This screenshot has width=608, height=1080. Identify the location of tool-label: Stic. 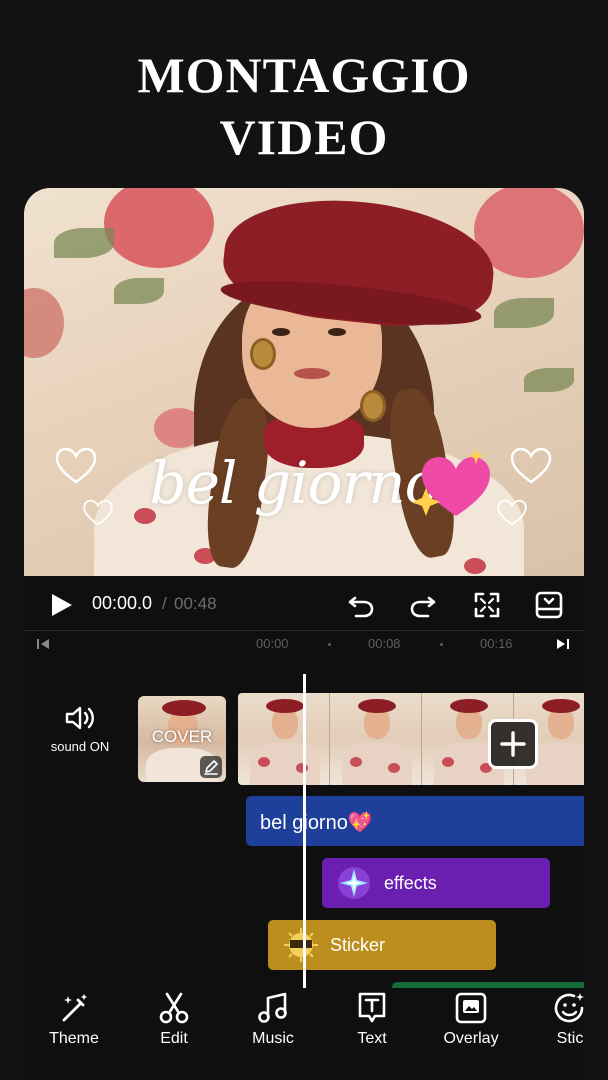
(570, 1038).